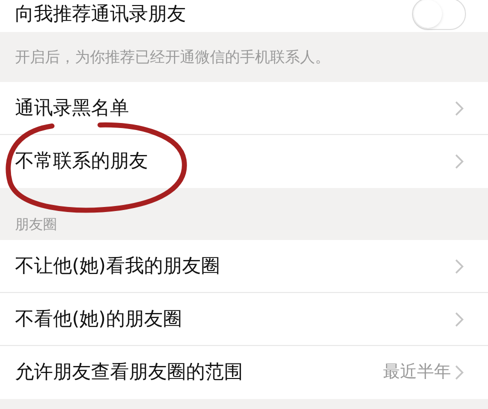 The width and height of the screenshot is (488, 409). What do you see at coordinates (72, 108) in the screenshot?
I see `row-label: 通讯录黑名单` at bounding box center [72, 108].